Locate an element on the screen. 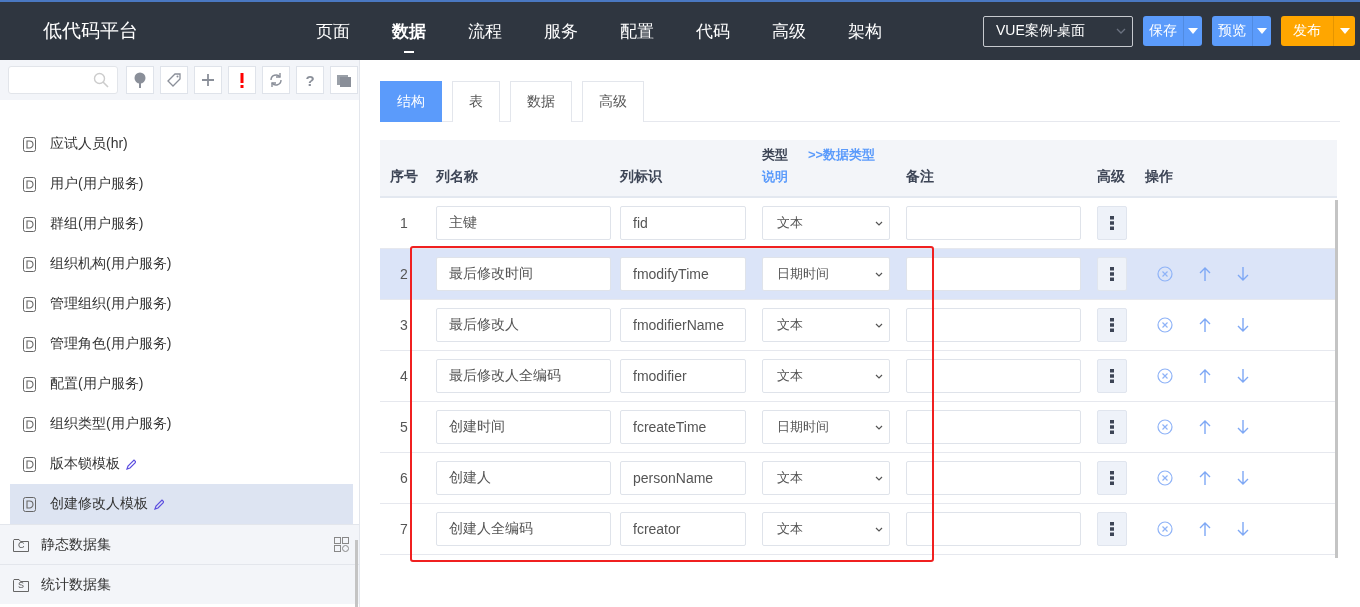 Image resolution: width=1360 pixels, height=607 pixels. table-row: 6 创建人 personName 文本 is located at coordinates (858, 478).